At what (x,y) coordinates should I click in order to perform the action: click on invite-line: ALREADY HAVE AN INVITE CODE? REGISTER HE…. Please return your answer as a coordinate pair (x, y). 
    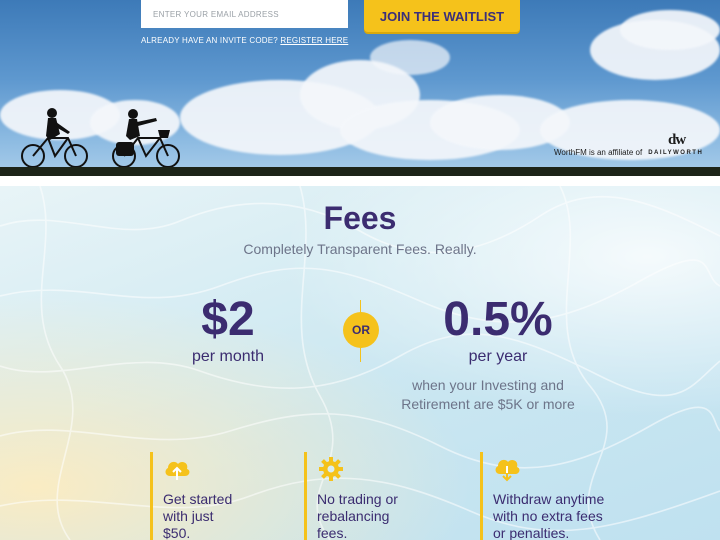
    Looking at the image, I should click on (244, 40).